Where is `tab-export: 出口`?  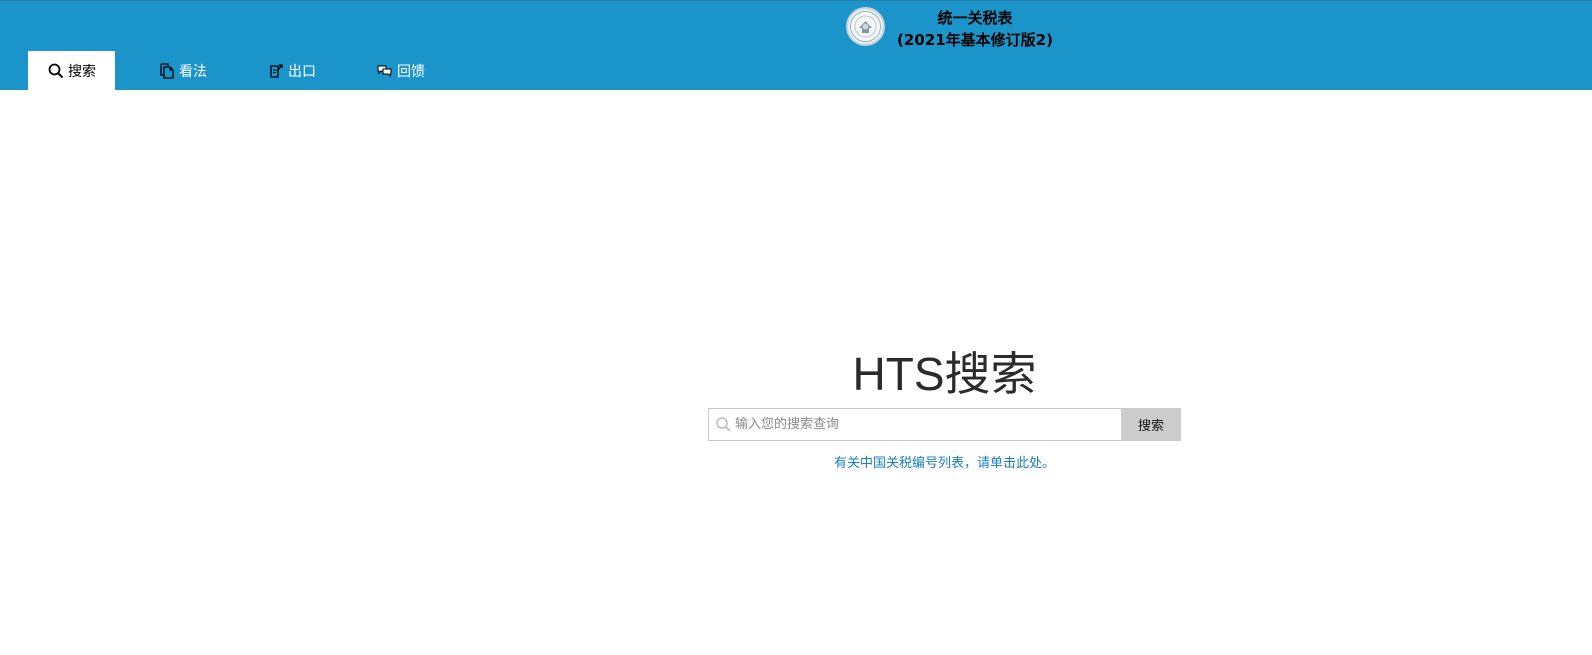 tab-export: 出口 is located at coordinates (291, 71).